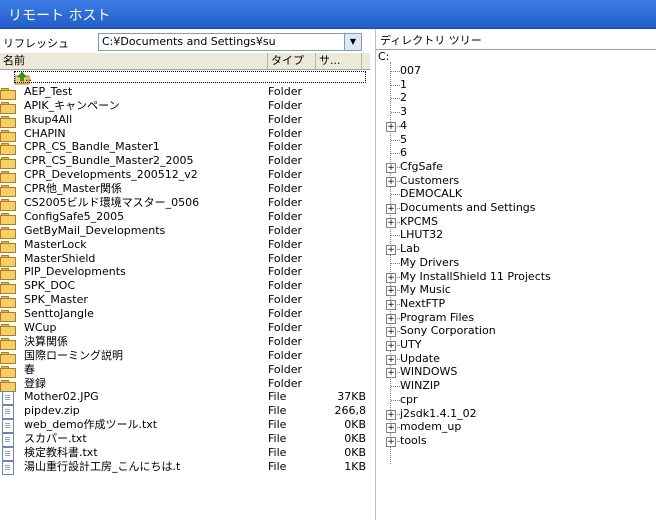 The image size is (656, 521). I want to click on list-item: 国際ローミング説明 Folder, so click(185, 356).